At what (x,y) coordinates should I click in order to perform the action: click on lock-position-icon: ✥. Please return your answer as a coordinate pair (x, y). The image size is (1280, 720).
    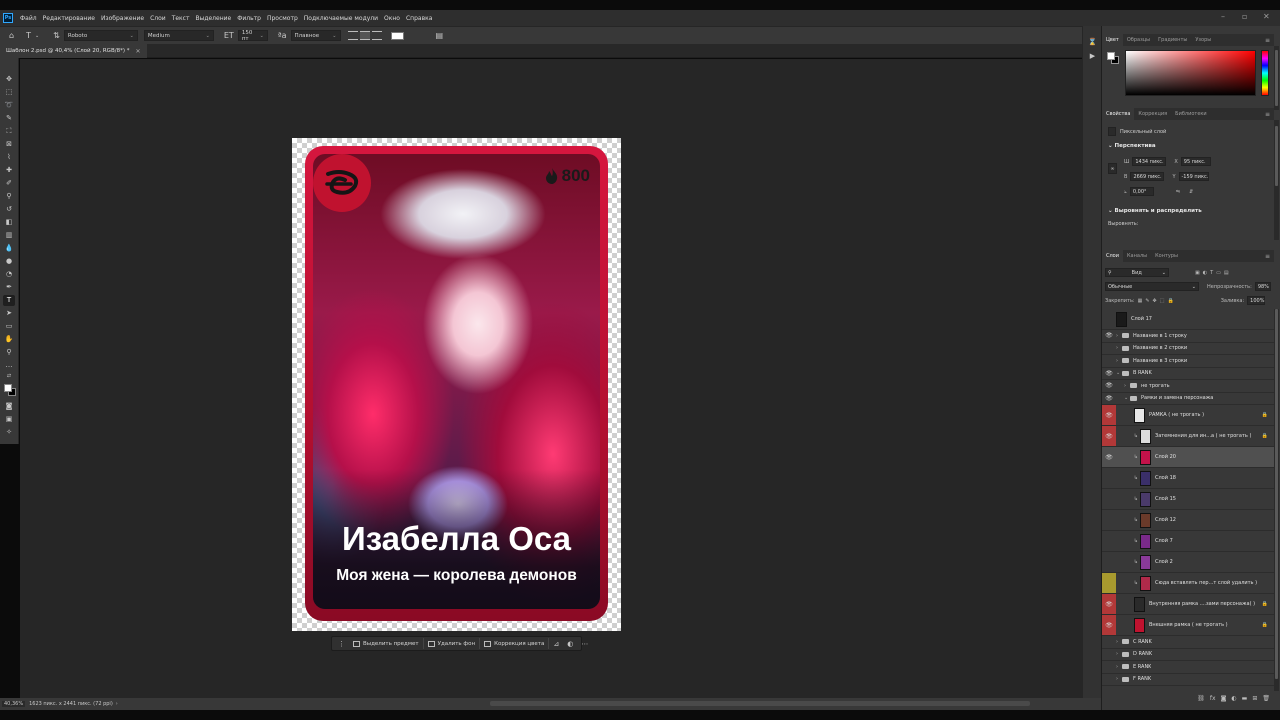
    Looking at the image, I should click on (1155, 301).